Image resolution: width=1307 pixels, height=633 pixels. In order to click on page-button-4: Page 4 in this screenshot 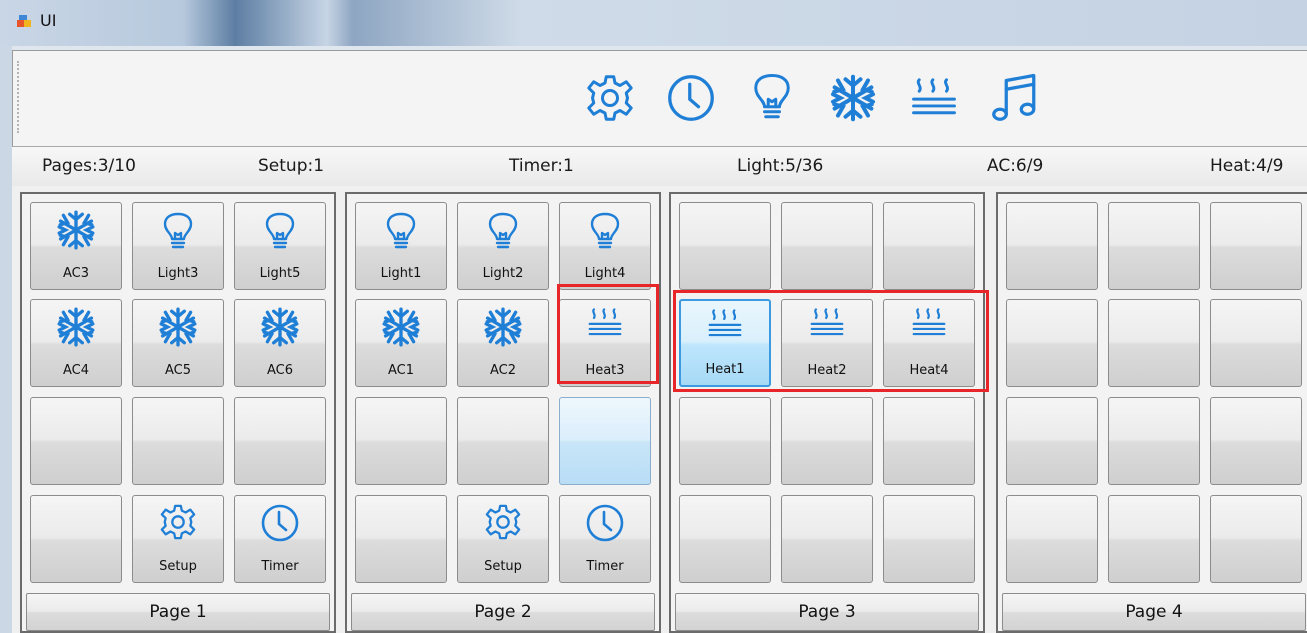, I will do `click(1154, 612)`.